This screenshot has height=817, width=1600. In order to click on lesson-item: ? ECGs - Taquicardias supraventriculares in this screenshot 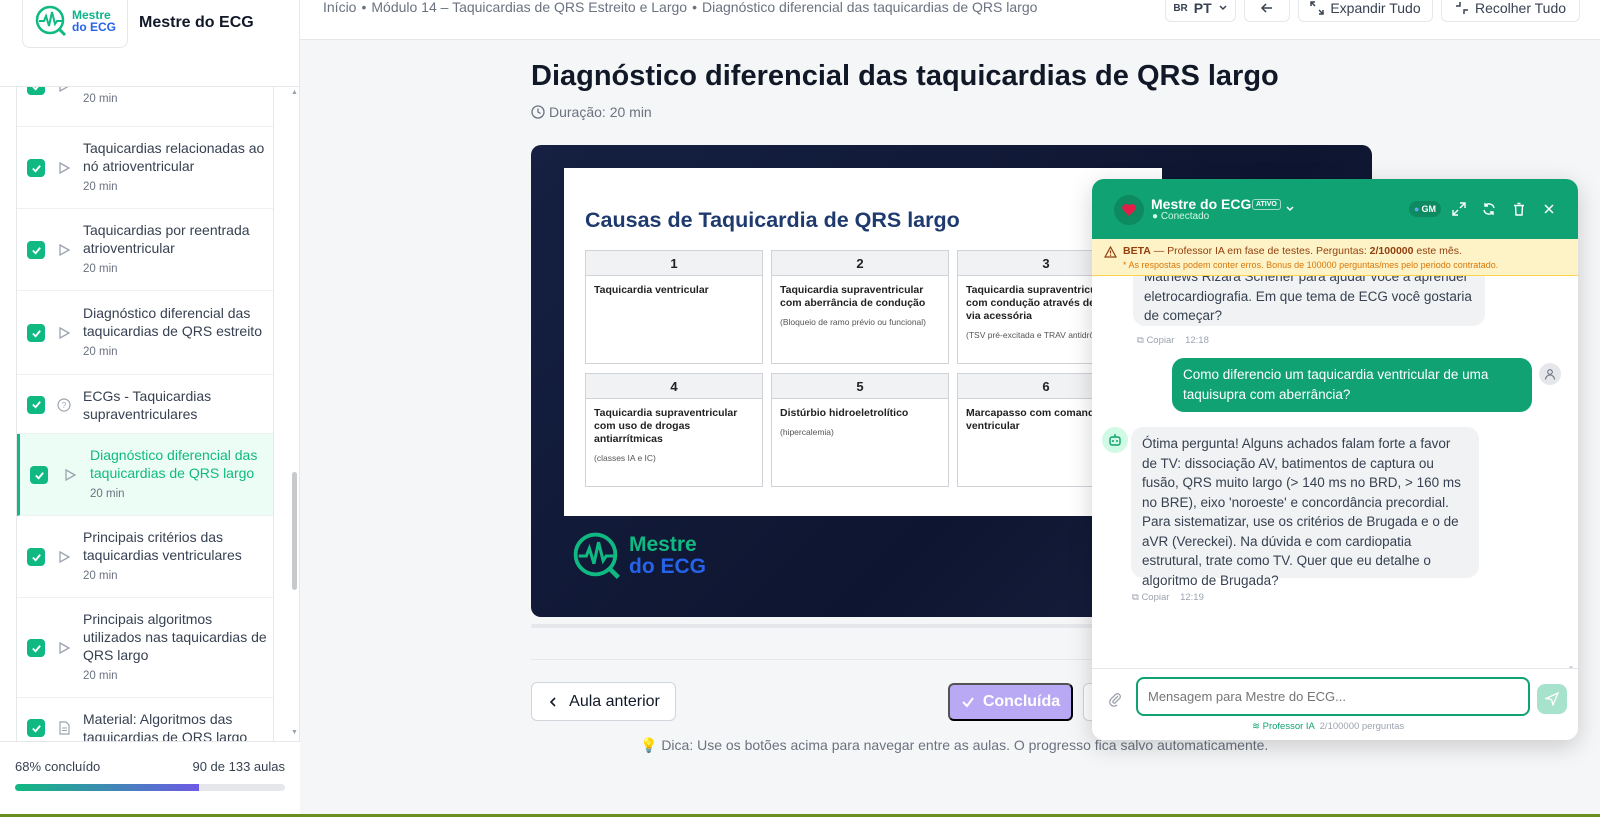, I will do `click(145, 404)`.